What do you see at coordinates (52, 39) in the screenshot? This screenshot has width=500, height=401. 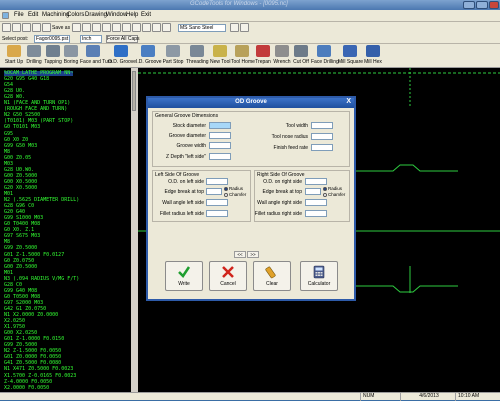 I see `post-combo: Fagor0095.pst` at bounding box center [52, 39].